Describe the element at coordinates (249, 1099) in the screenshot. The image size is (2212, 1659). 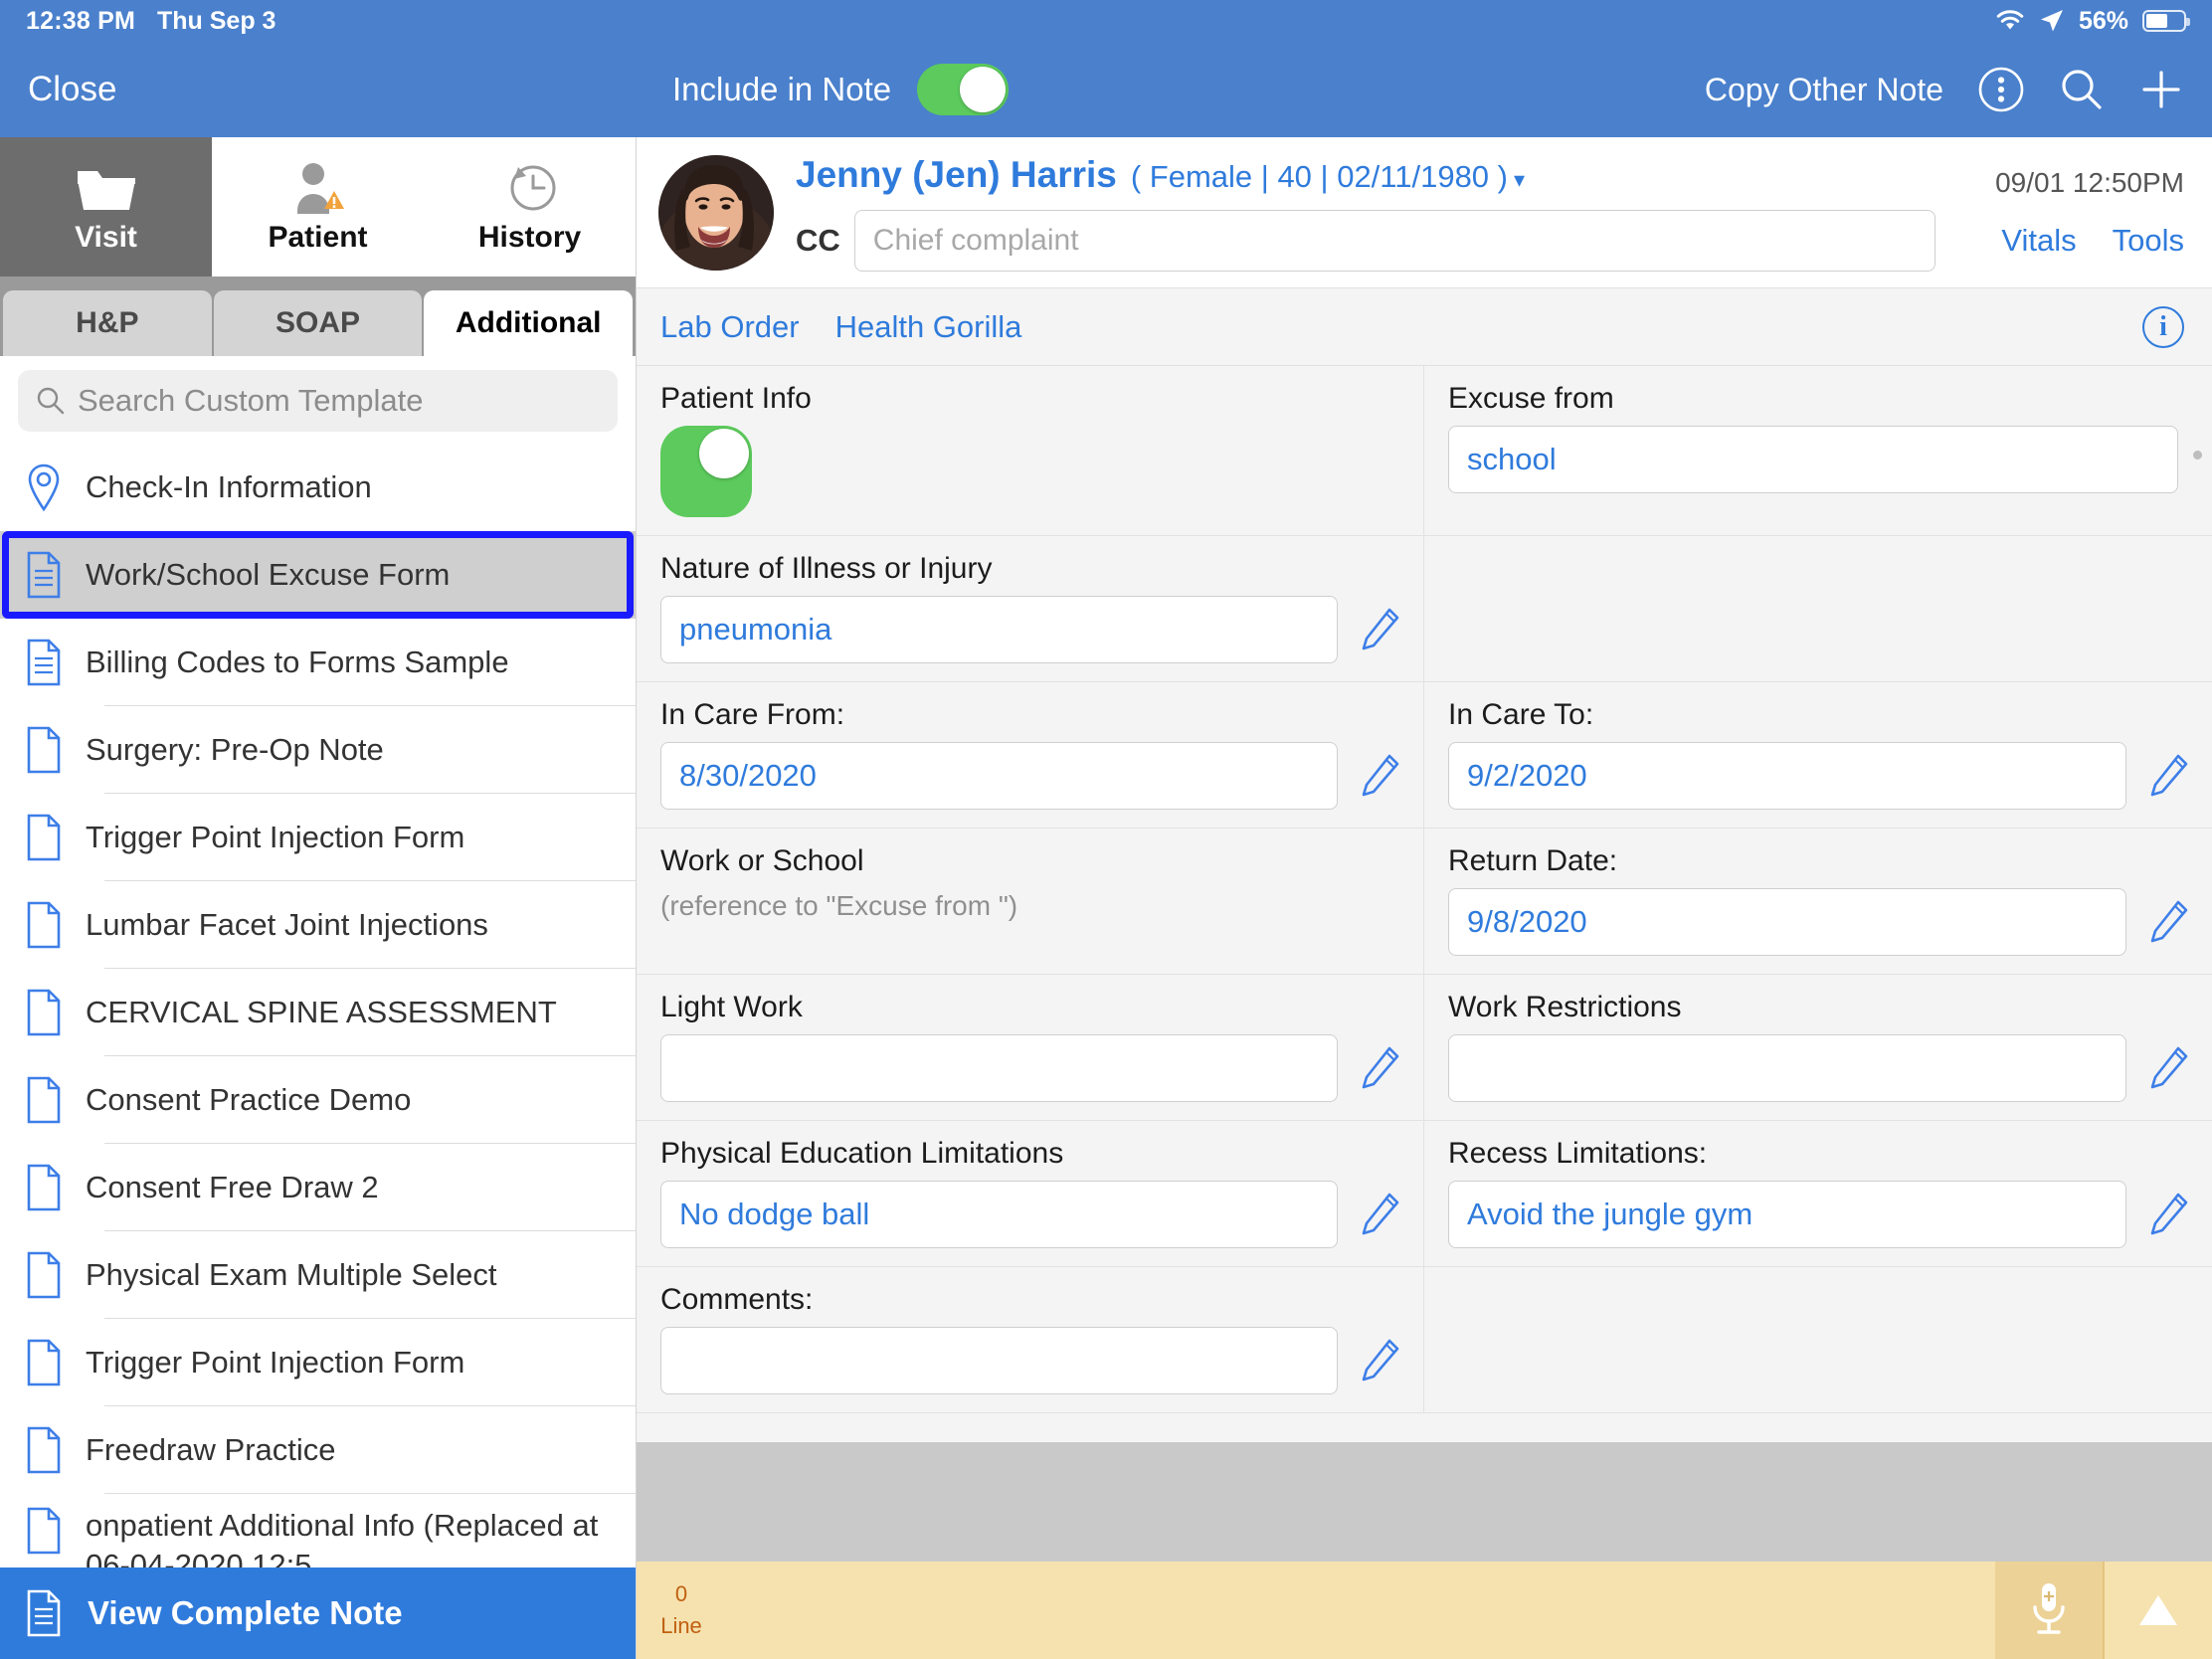
I see `list-item-label: Consent Practice Demo` at that location.